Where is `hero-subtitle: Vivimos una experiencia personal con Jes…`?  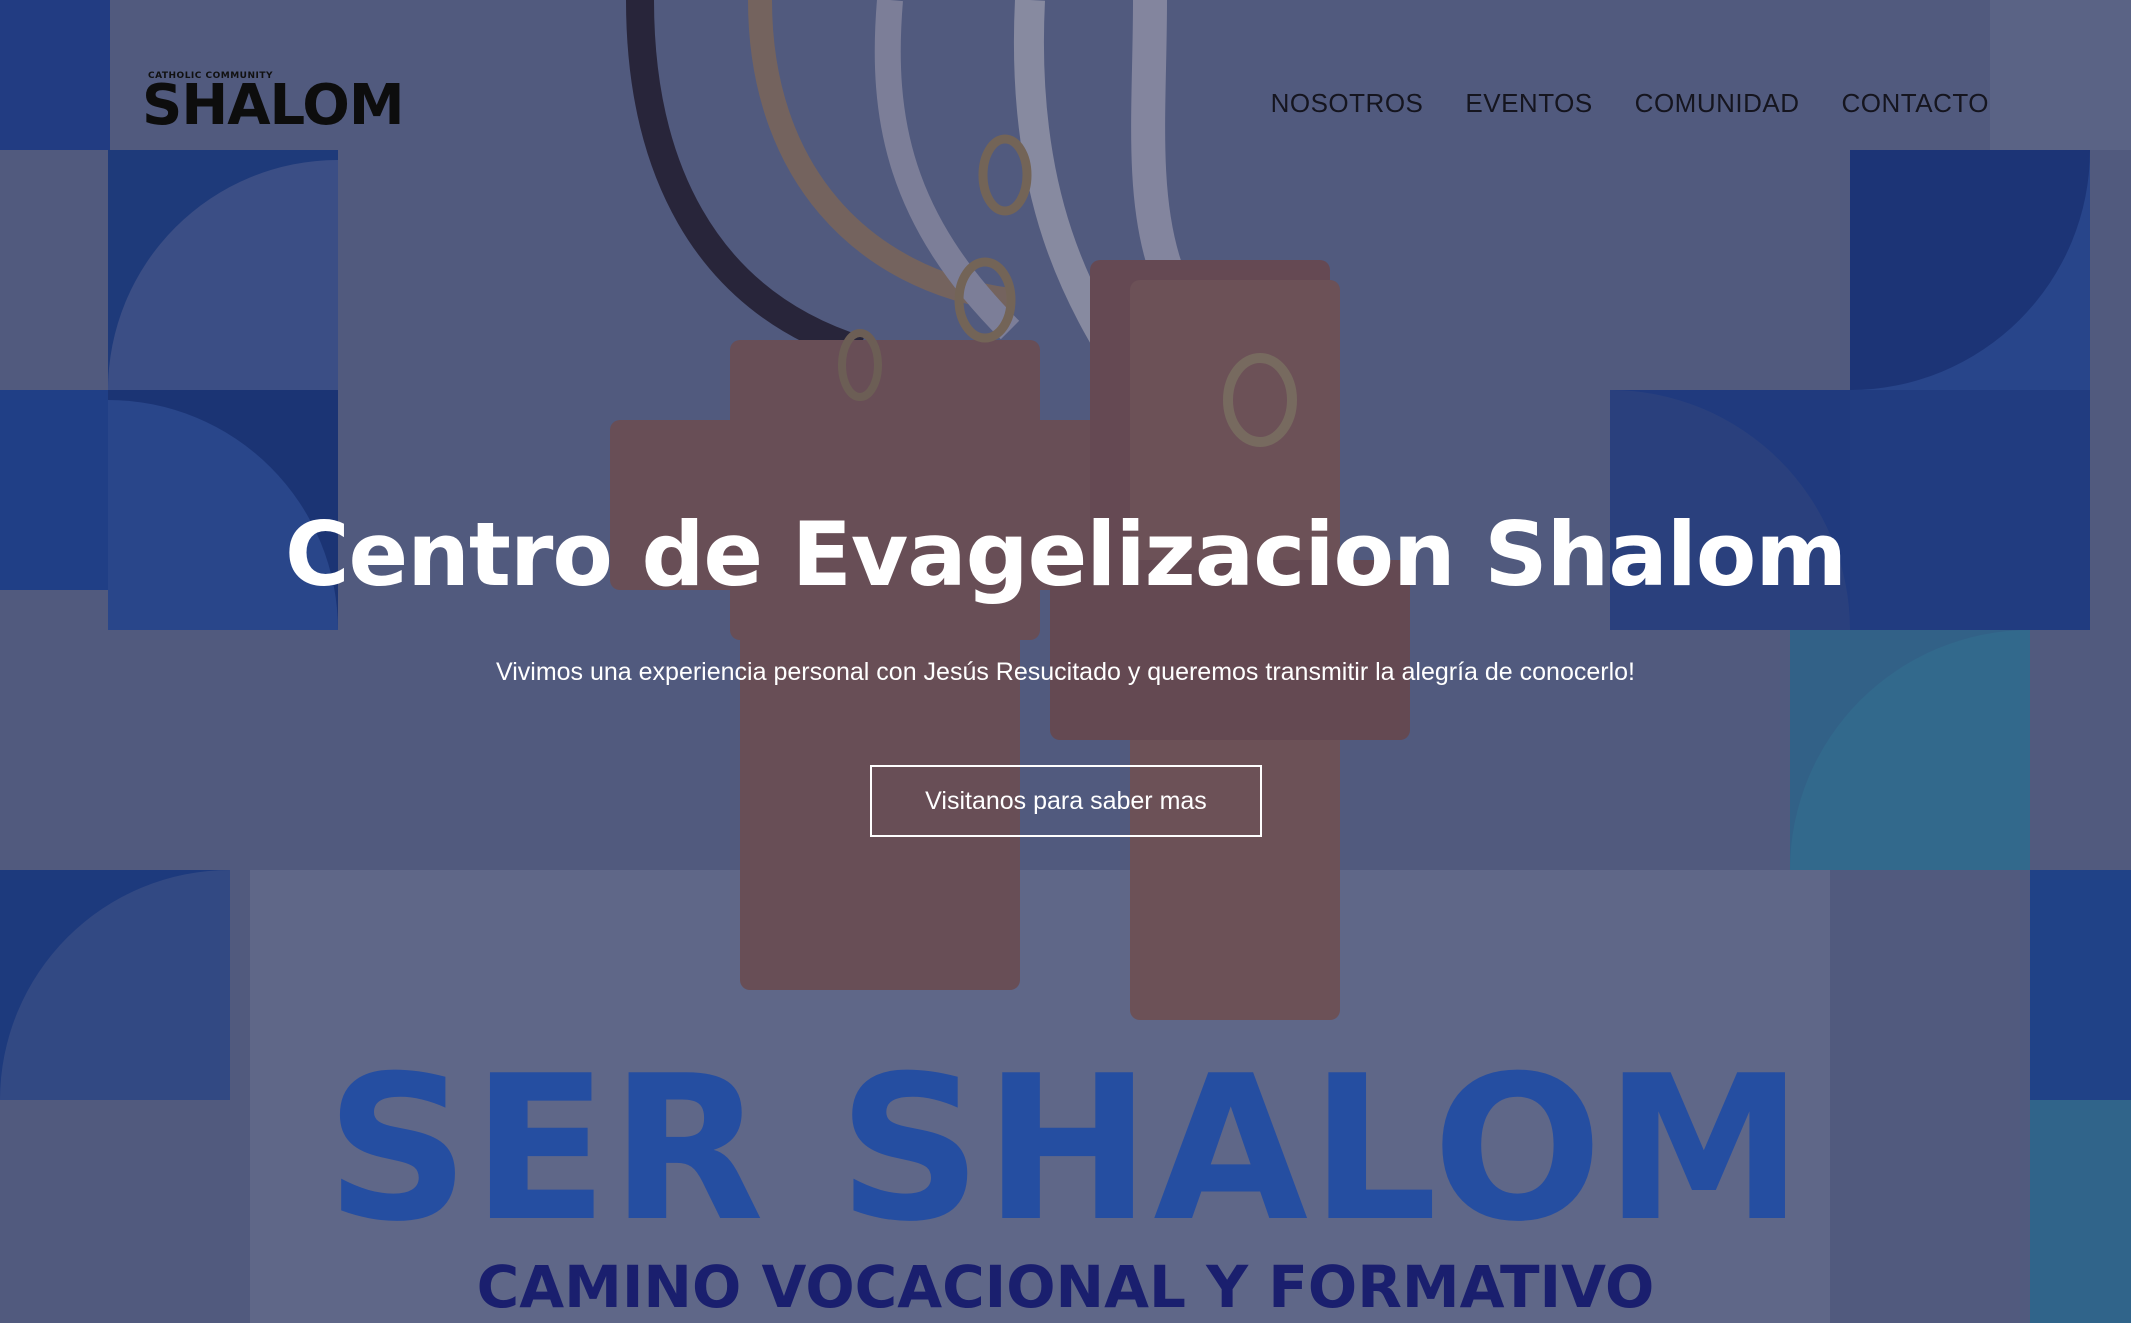 hero-subtitle: Vivimos una experiencia personal con Jes… is located at coordinates (1065, 672).